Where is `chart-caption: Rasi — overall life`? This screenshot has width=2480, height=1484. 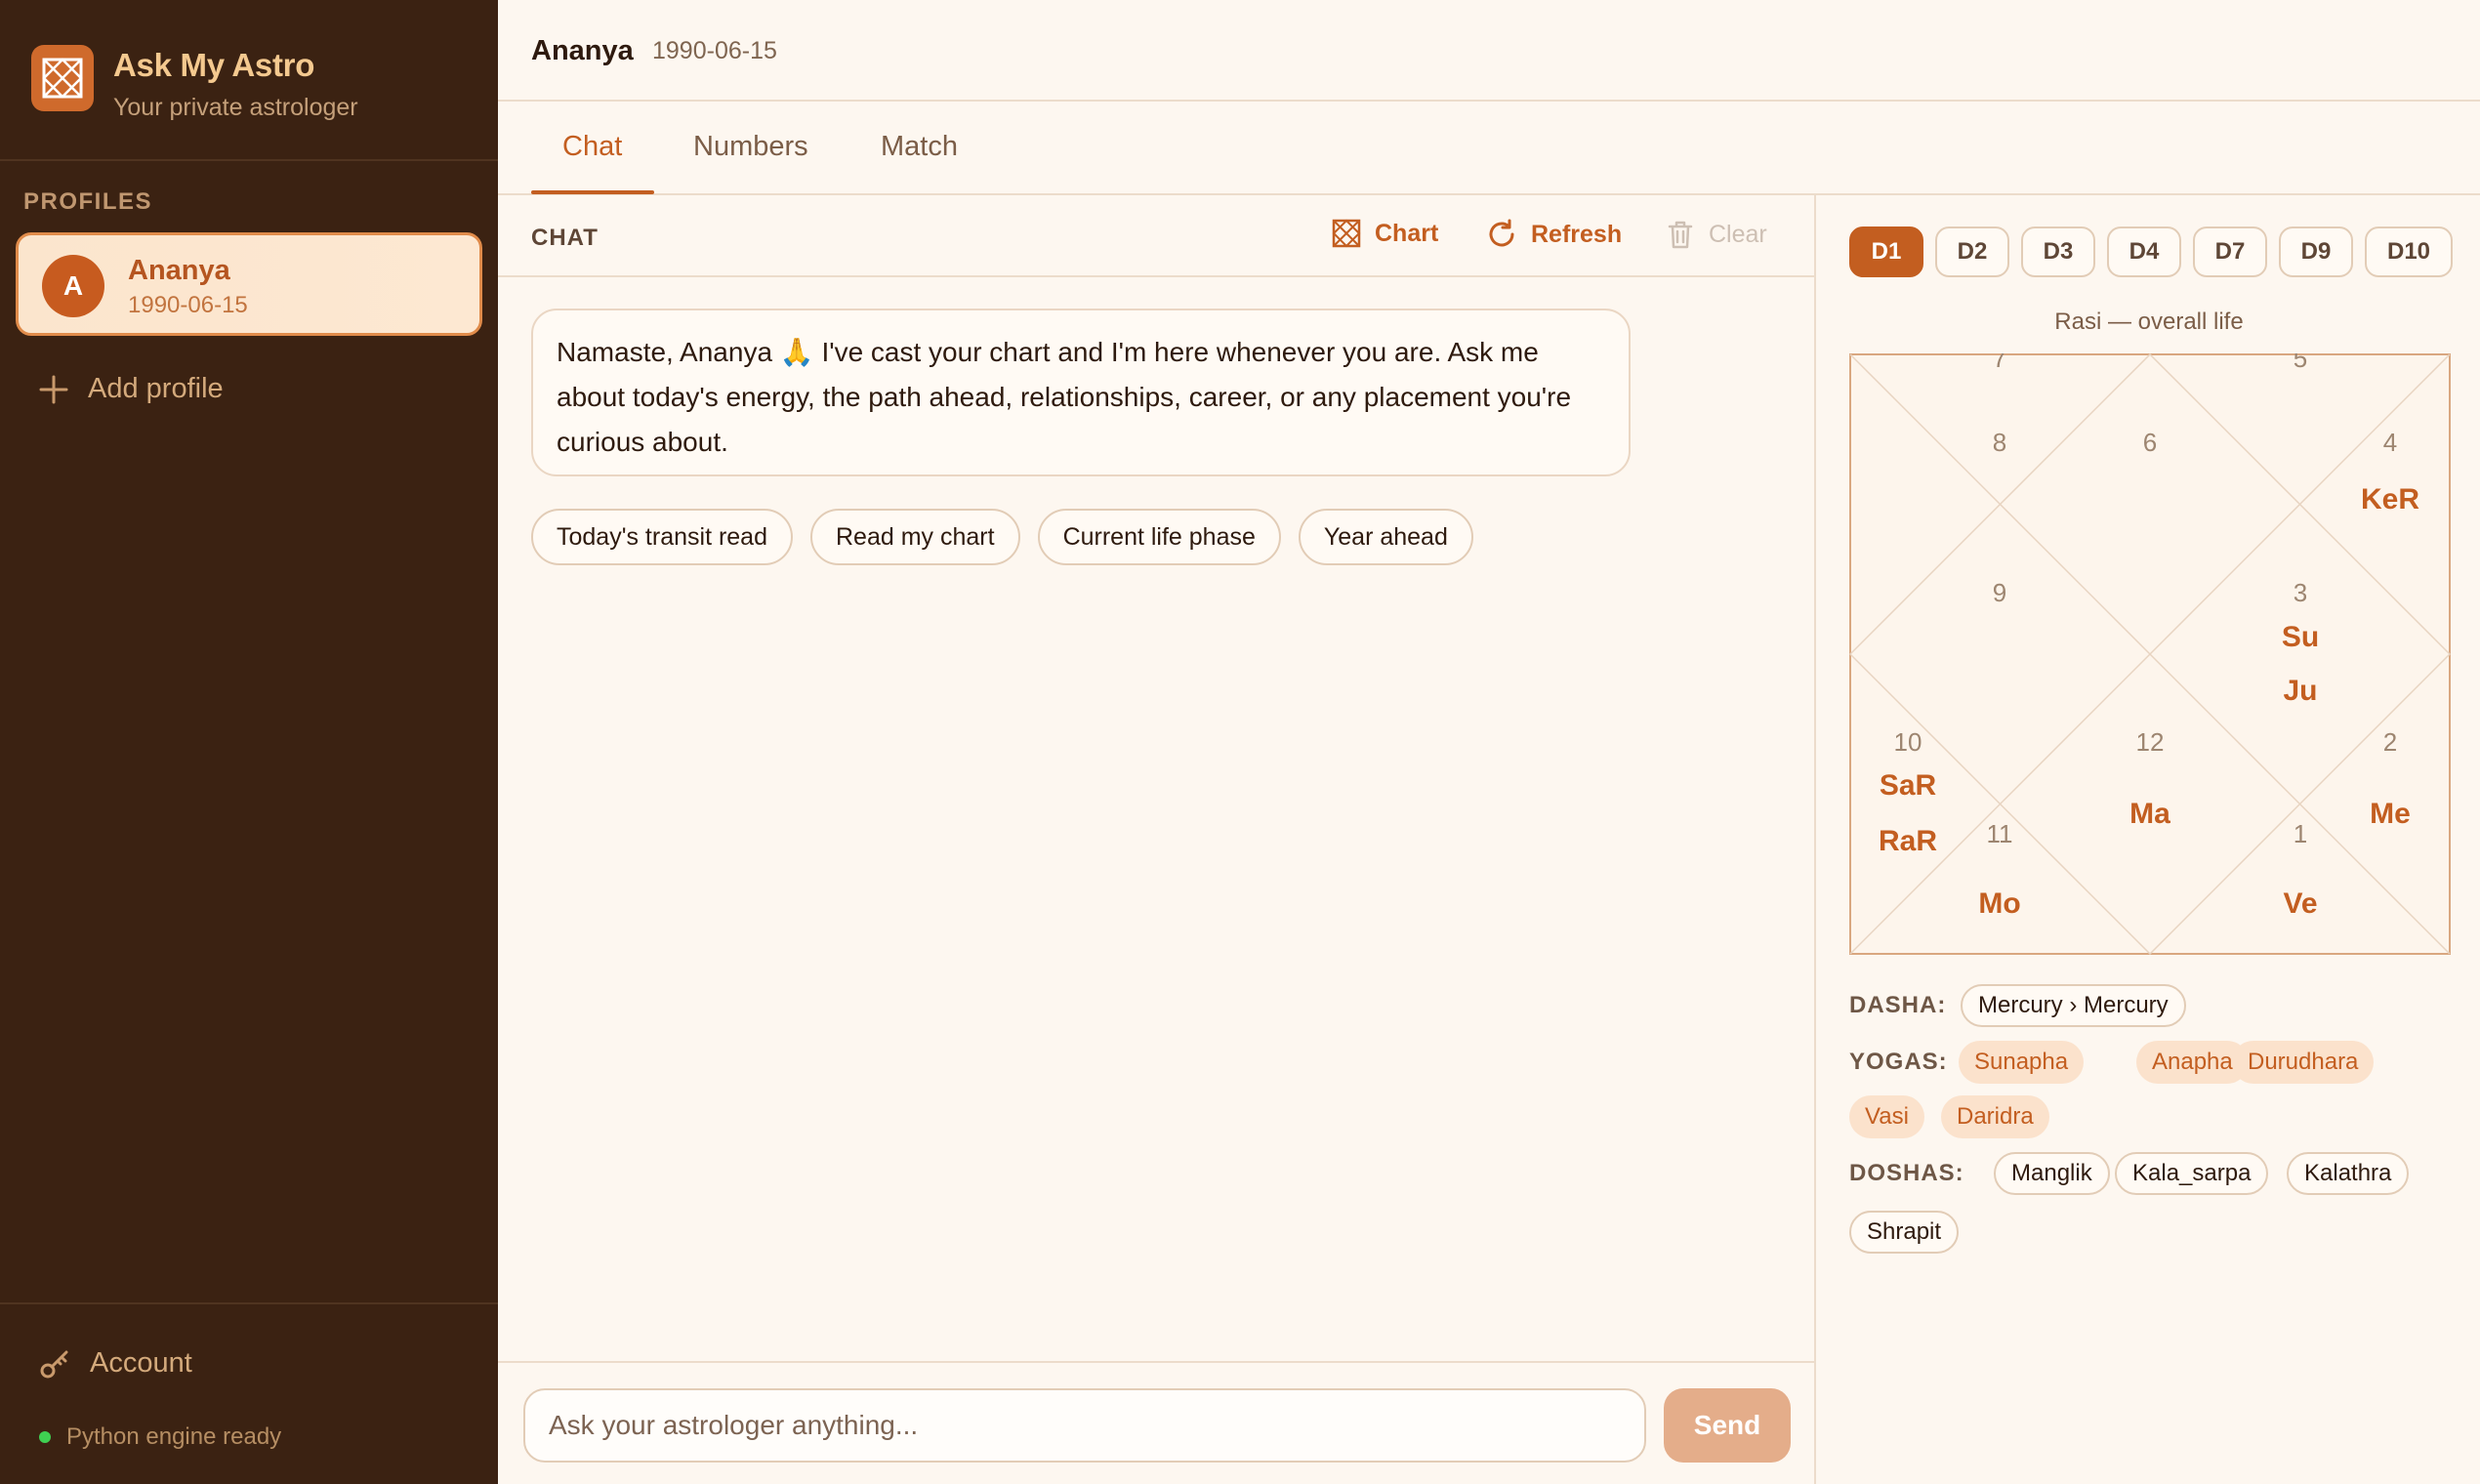 chart-caption: Rasi — overall life is located at coordinates (2149, 322).